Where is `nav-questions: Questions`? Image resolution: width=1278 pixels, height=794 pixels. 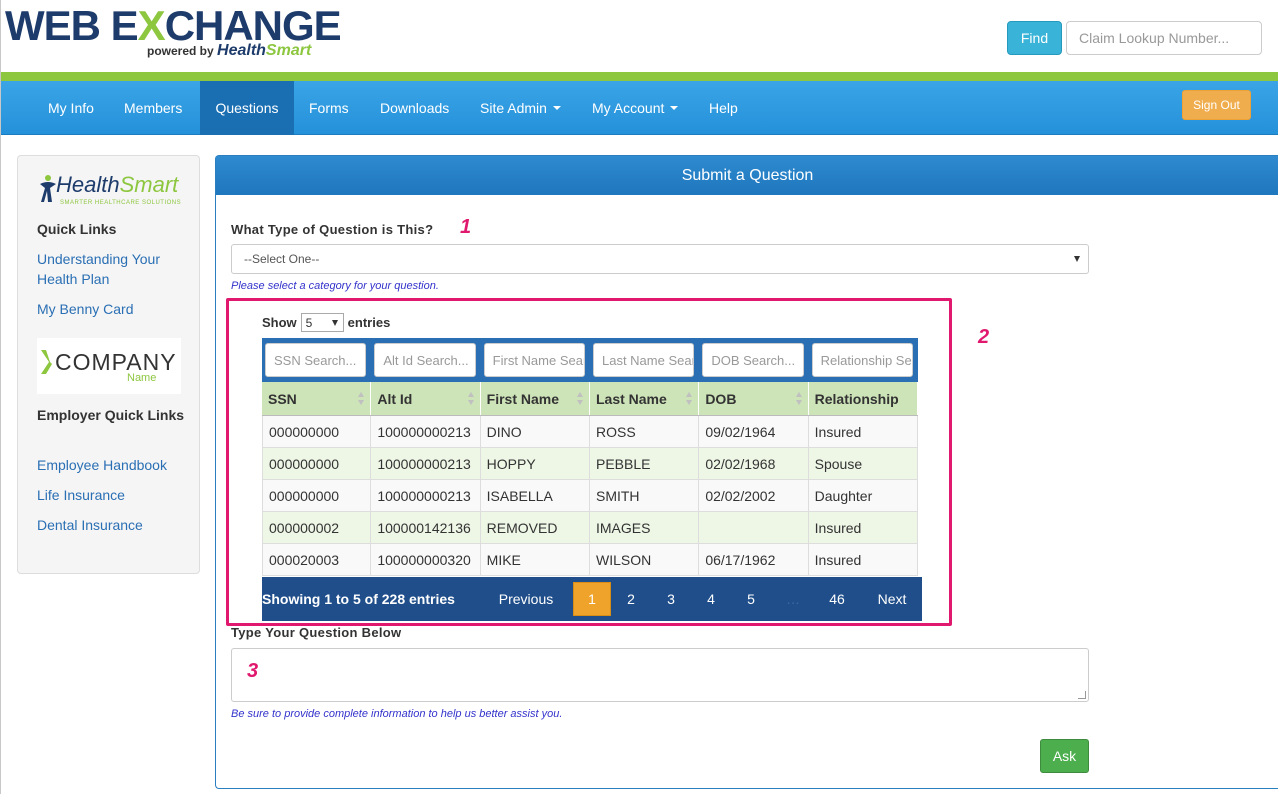
nav-questions: Questions is located at coordinates (247, 108).